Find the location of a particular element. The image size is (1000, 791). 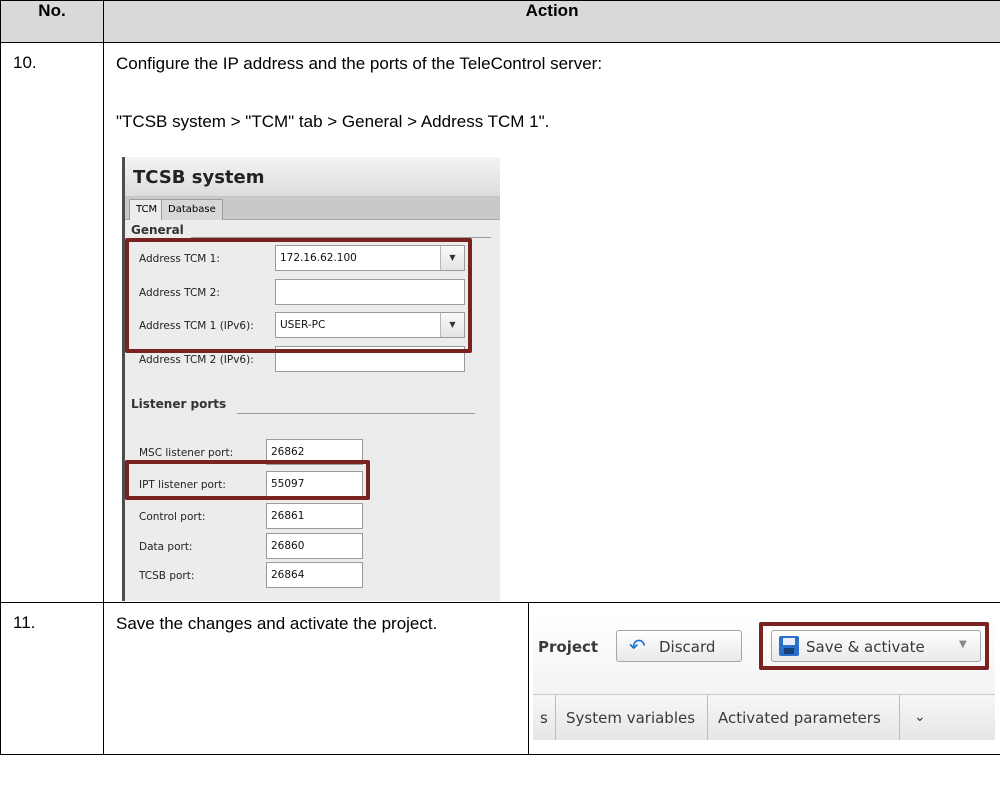

field-label: Address TCM 2 (IPv6): is located at coordinates (196, 360).